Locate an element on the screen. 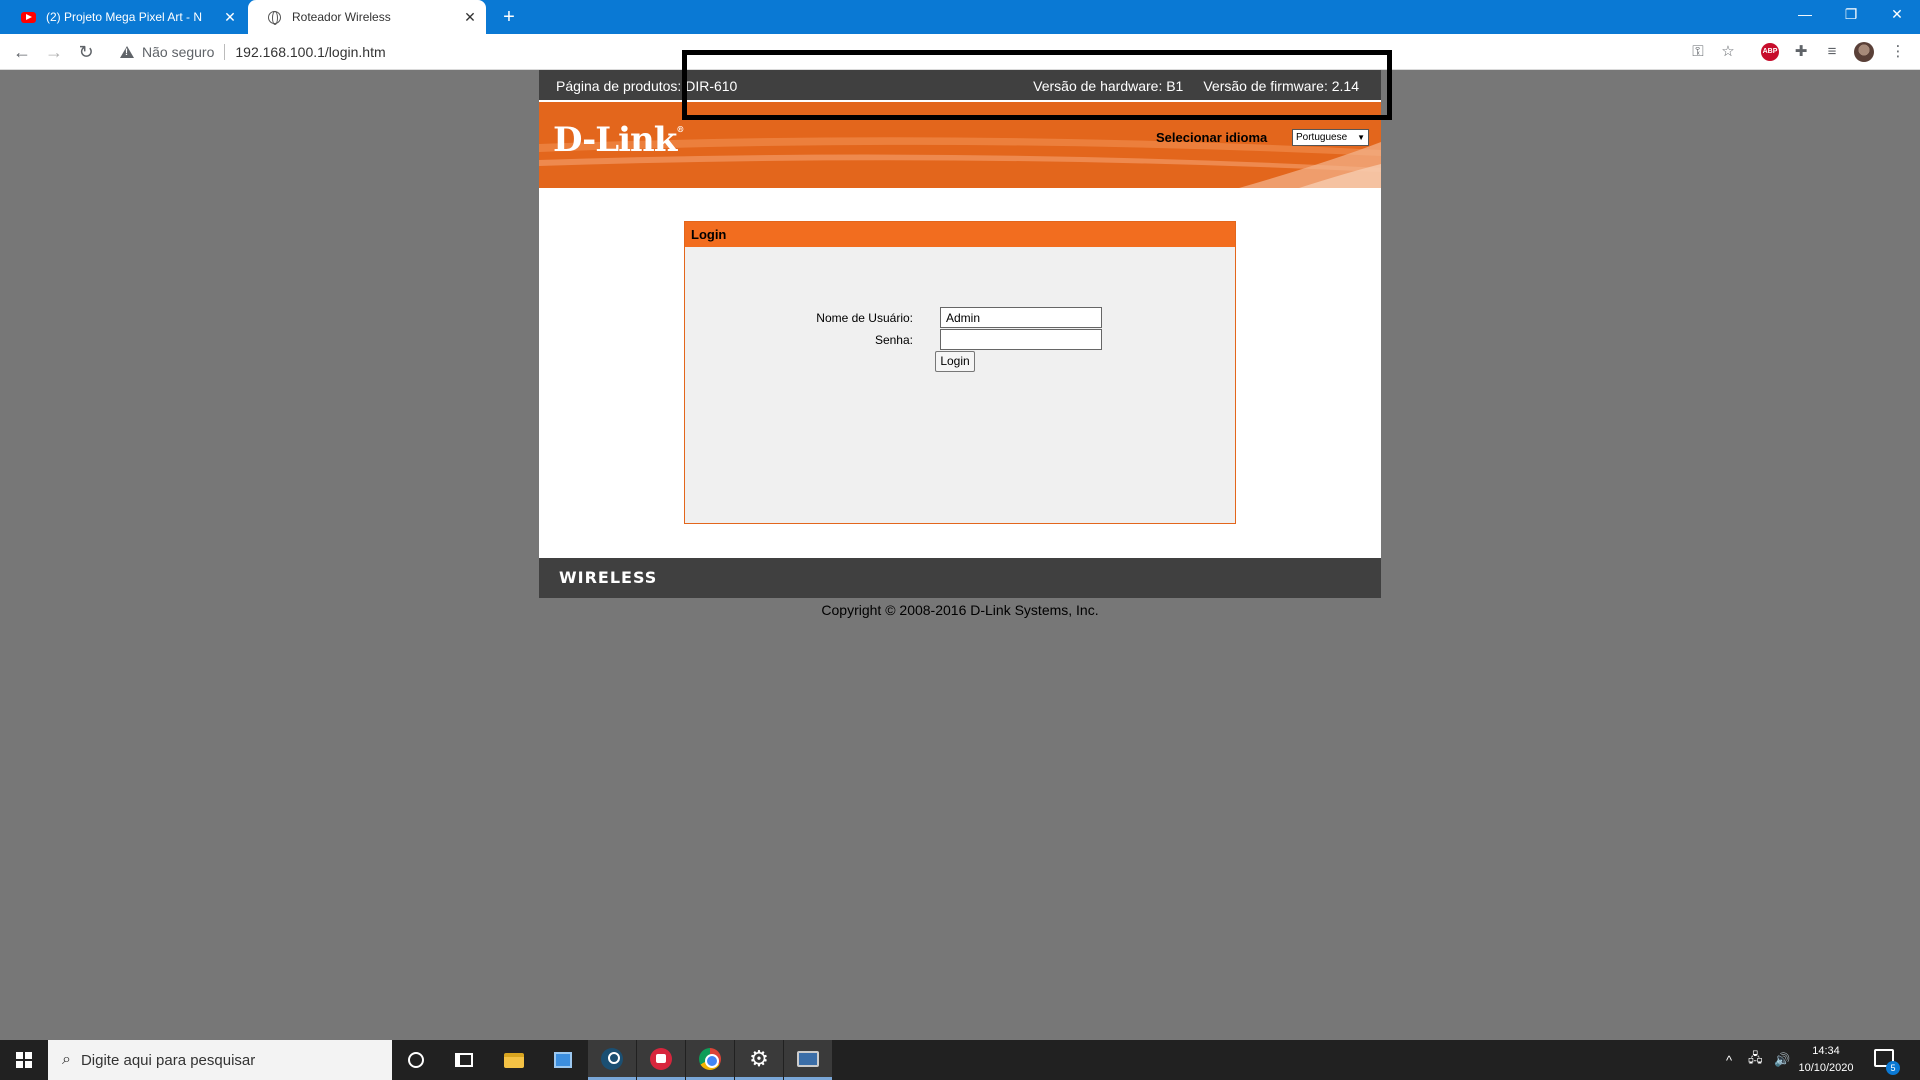 Image resolution: width=1920 pixels, height=1080 pixels. show-hidden-icons-icon: ^ is located at coordinates (1729, 1060).